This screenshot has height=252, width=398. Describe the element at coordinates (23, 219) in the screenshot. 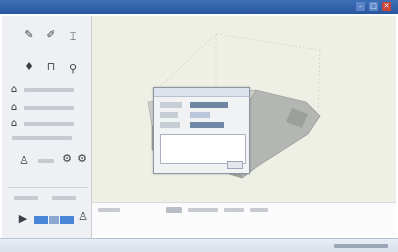

I see `run-icon: ▶` at that location.